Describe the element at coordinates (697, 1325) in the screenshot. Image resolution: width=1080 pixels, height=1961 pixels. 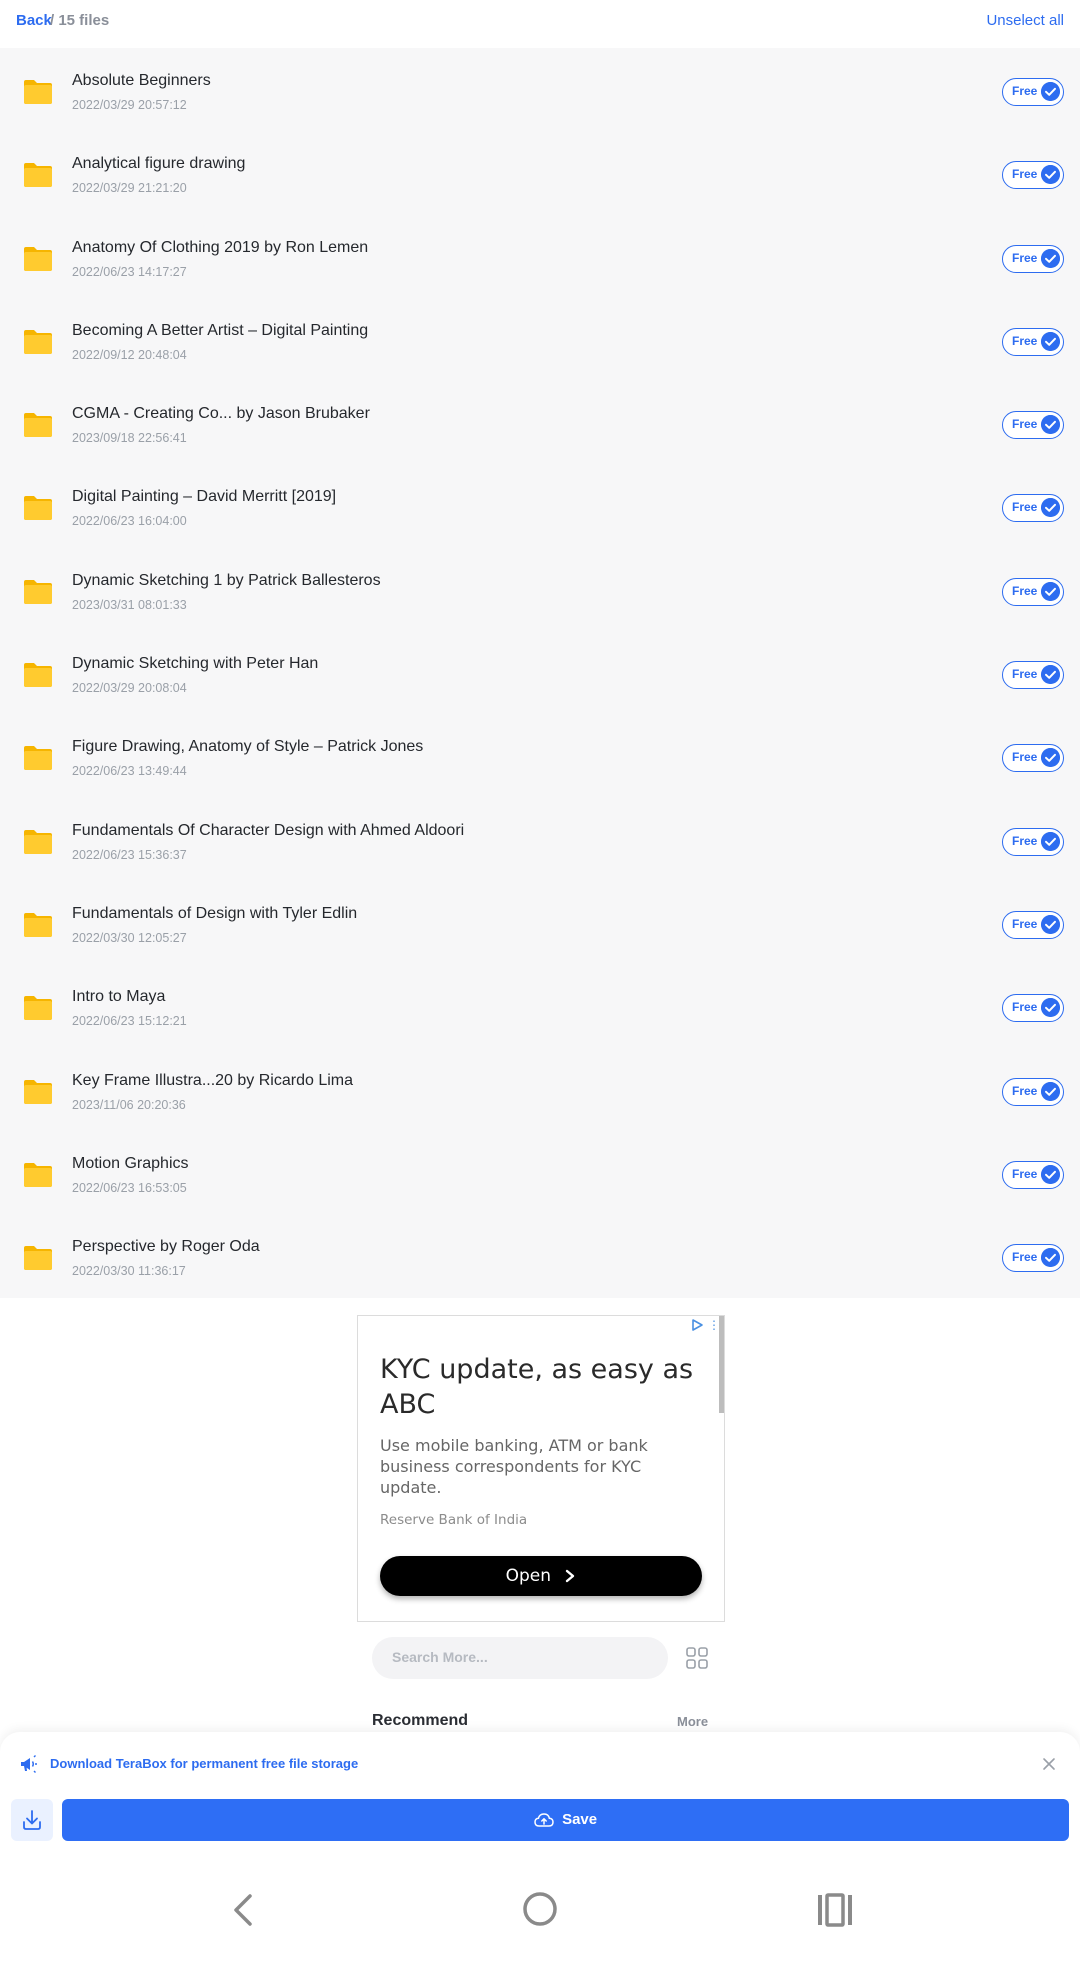
I see `adchoices-icon` at that location.